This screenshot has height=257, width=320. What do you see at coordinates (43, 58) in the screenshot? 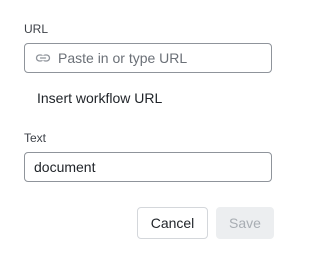
I see `link-icon` at bounding box center [43, 58].